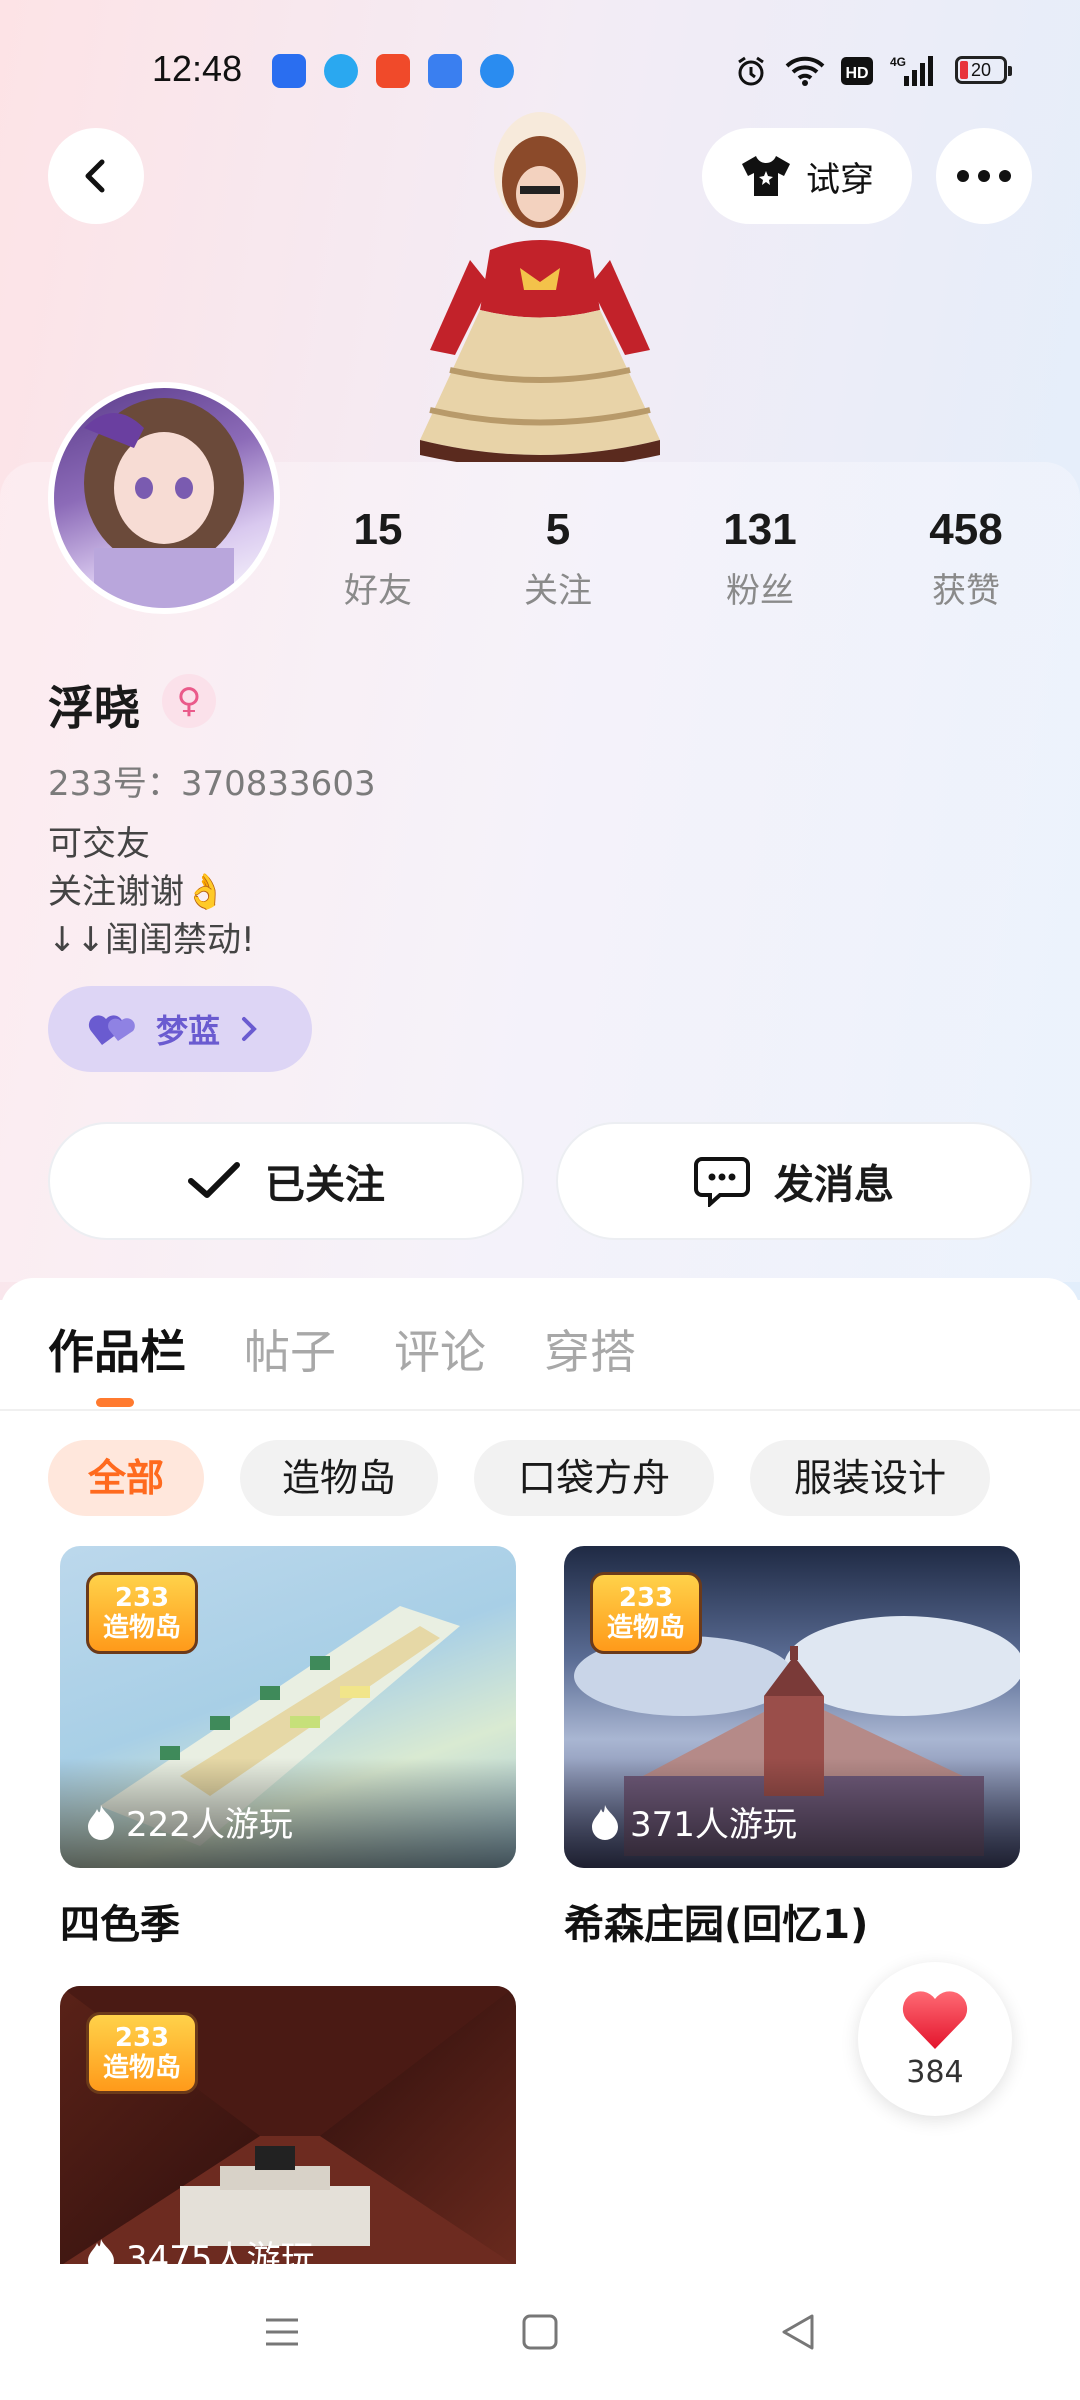 The width and height of the screenshot is (1080, 2400). What do you see at coordinates (558, 529) in the screenshot?
I see `stat-value: 5` at bounding box center [558, 529].